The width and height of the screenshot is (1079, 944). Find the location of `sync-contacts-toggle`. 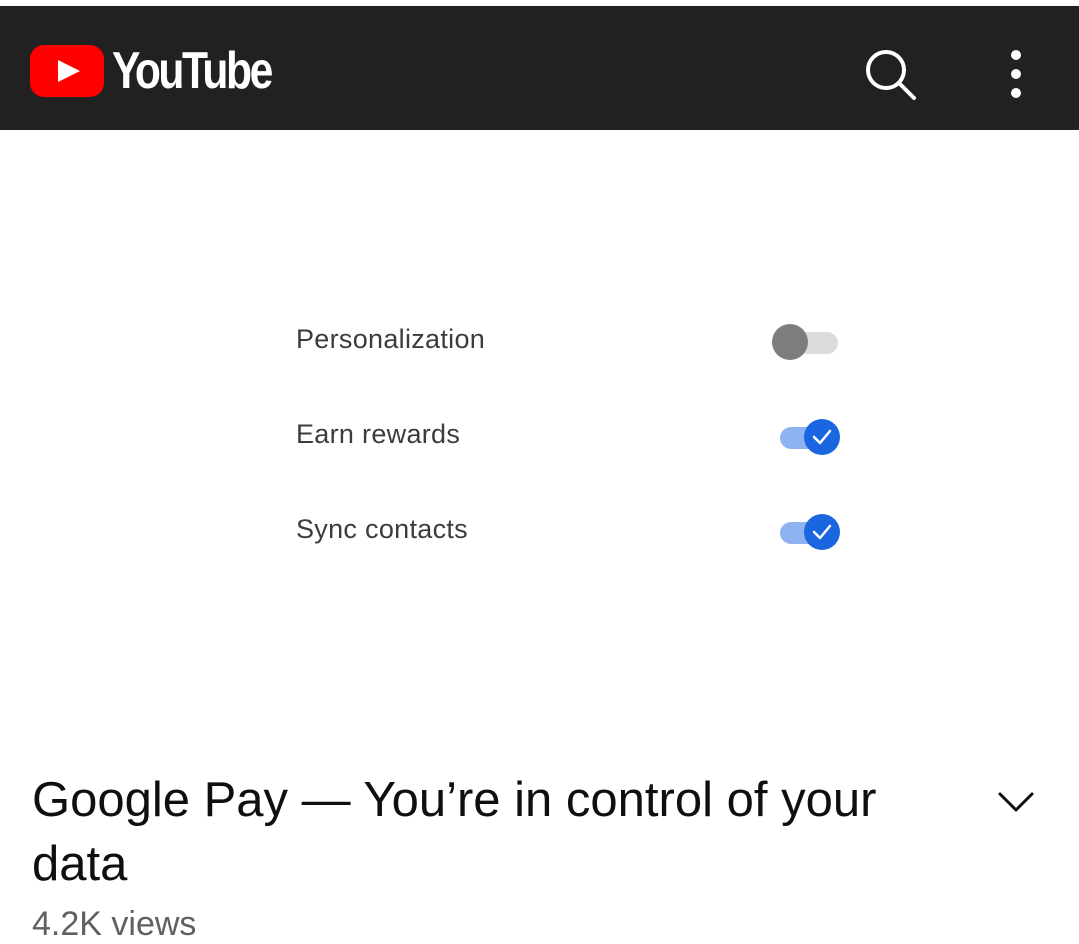

sync-contacts-toggle is located at coordinates (808, 532).